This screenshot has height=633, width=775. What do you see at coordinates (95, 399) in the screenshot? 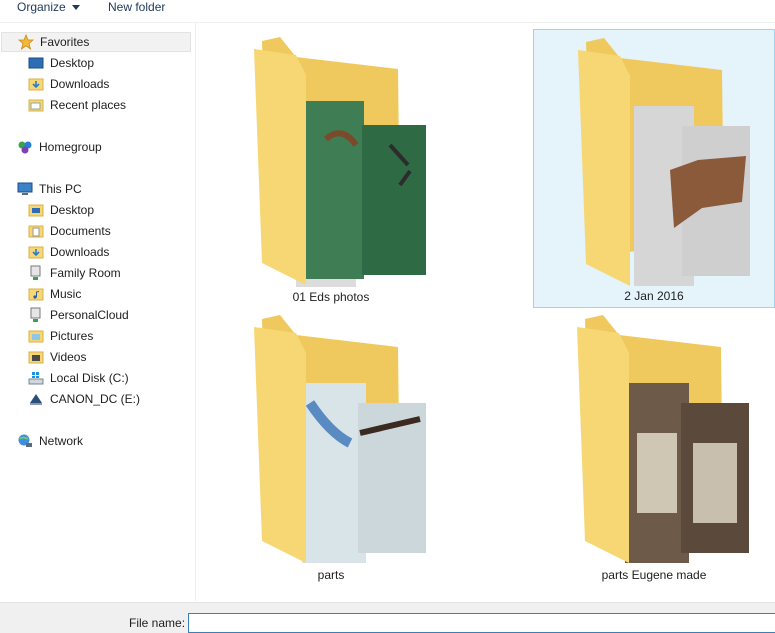
I see `nav-item-label: CANON_DC (E:)` at bounding box center [95, 399].